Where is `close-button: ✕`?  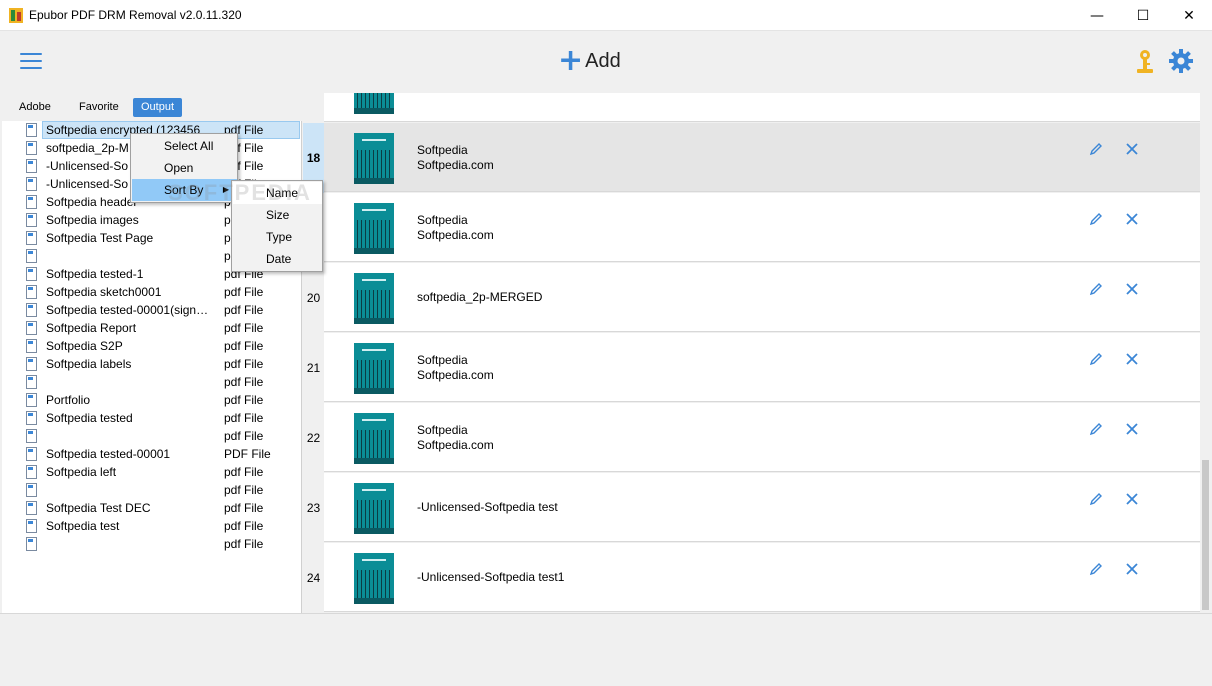 close-button: ✕ is located at coordinates (1189, 15).